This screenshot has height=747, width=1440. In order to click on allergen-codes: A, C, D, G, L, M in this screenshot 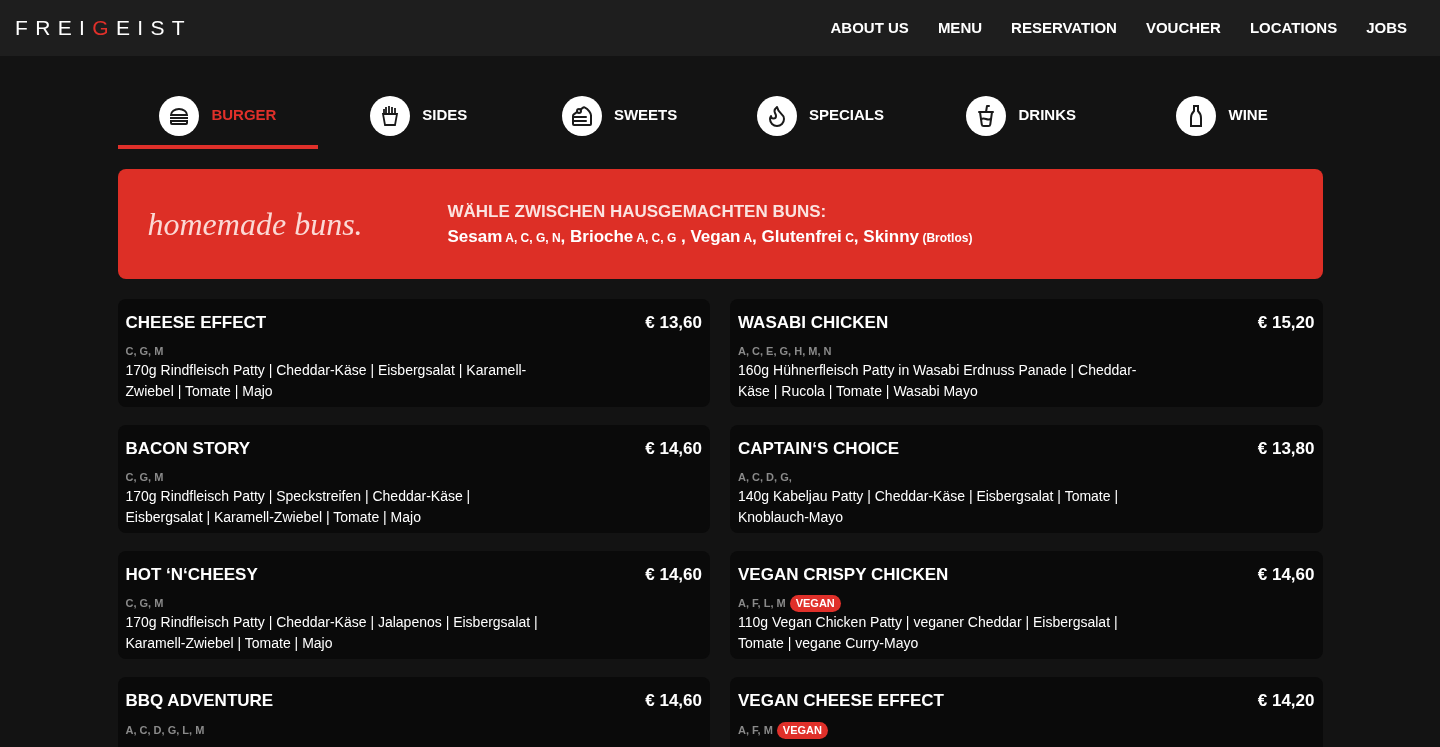, I will do `click(165, 730)`.